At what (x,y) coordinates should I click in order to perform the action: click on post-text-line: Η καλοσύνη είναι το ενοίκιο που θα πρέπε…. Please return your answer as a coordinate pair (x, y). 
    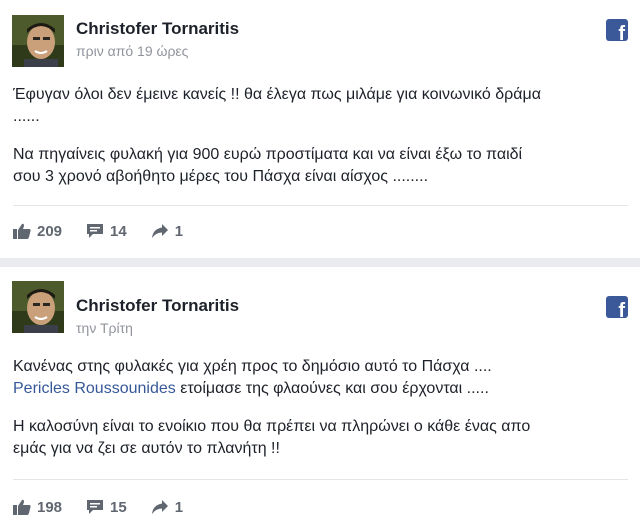
    Looking at the image, I should click on (272, 426).